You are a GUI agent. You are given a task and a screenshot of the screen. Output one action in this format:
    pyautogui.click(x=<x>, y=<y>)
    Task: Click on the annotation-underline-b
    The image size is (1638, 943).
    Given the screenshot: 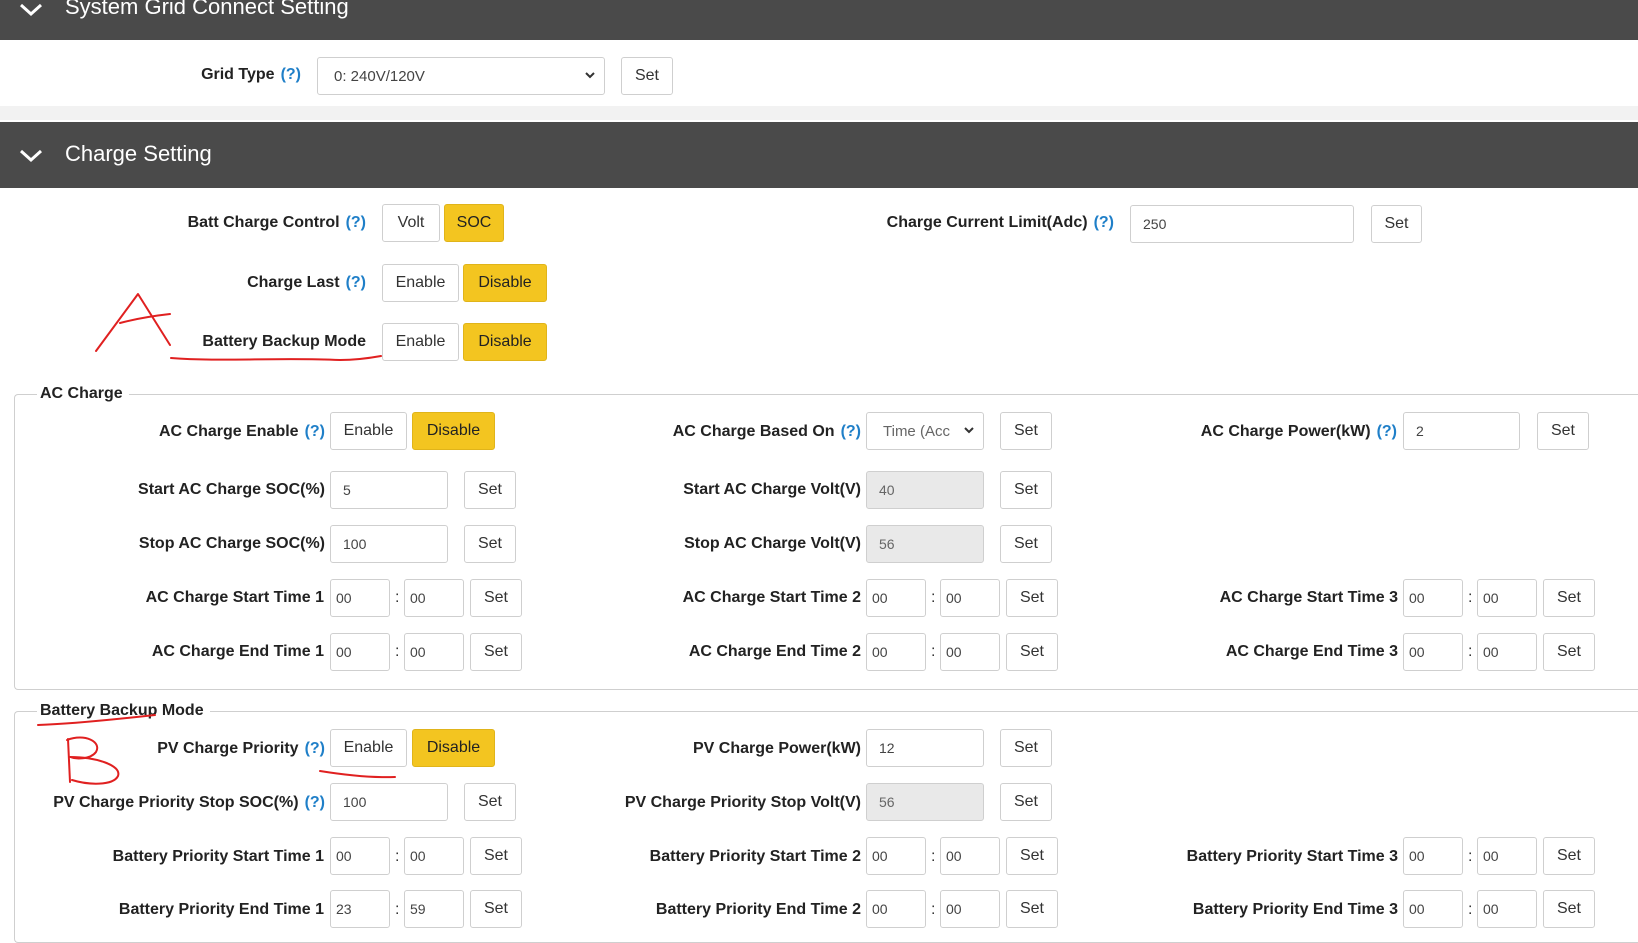 What is the action you would take?
    pyautogui.click(x=357, y=774)
    